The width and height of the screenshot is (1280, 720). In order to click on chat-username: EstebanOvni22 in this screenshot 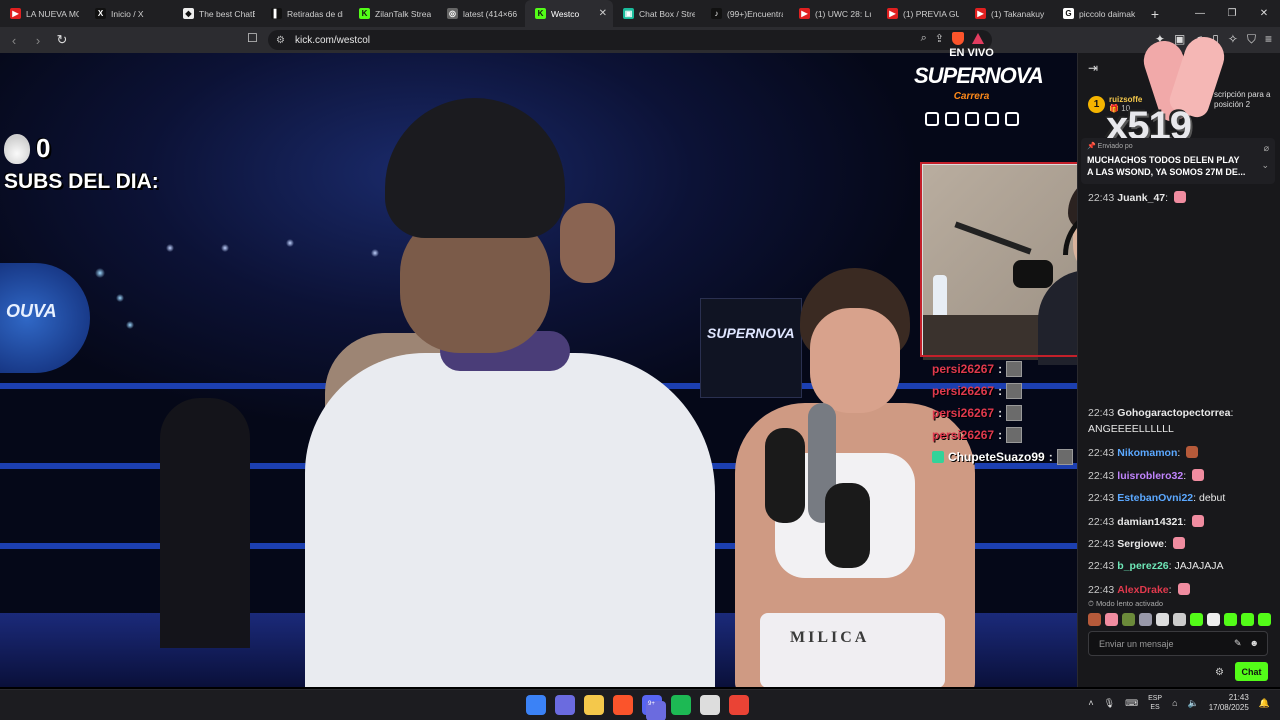, I will do `click(1155, 498)`.